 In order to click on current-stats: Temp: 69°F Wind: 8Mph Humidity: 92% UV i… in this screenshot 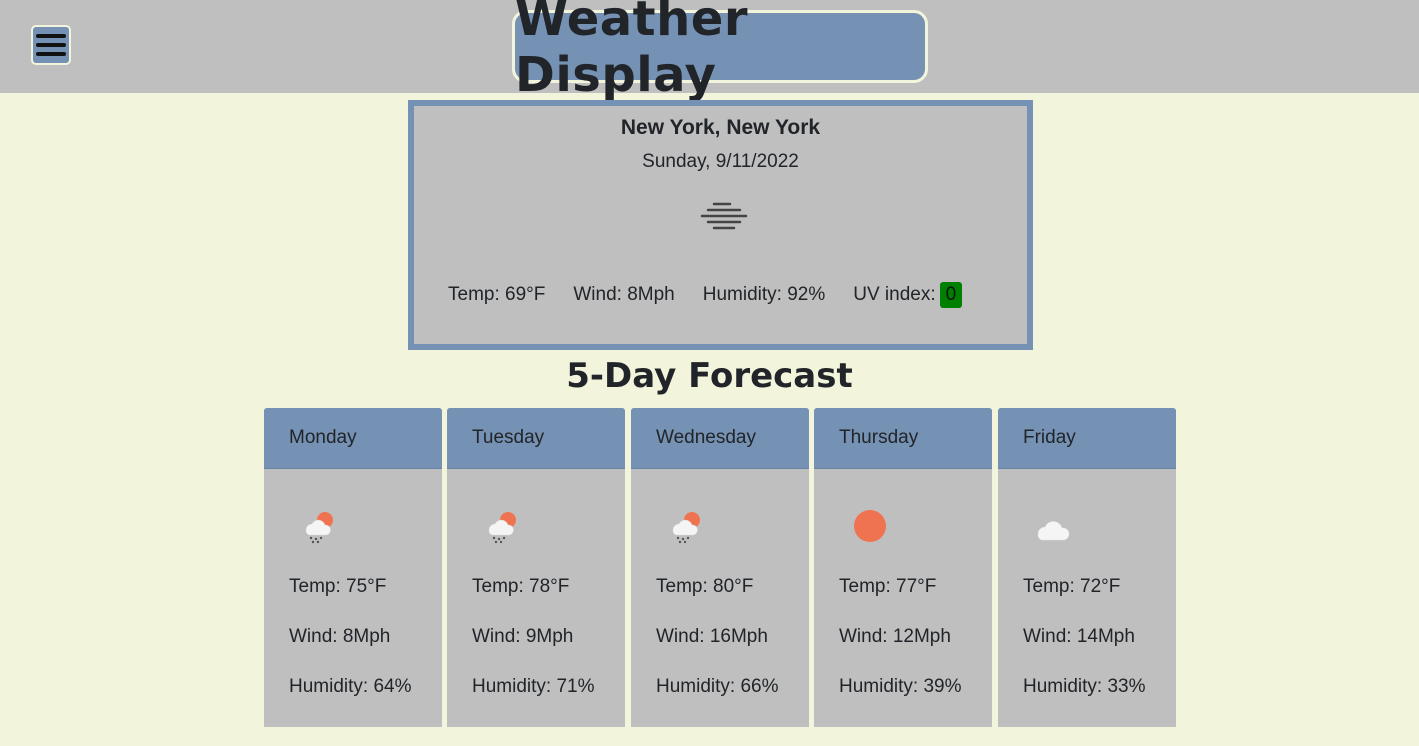, I will do `click(705, 295)`.